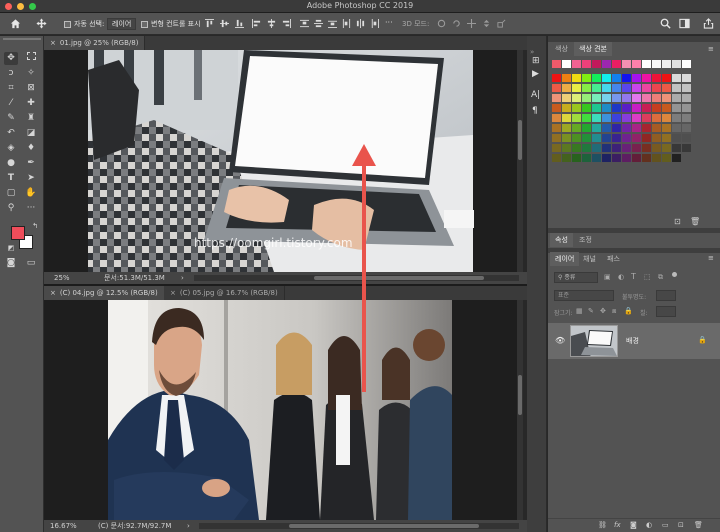 The width and height of the screenshot is (720, 532). What do you see at coordinates (565, 259) in the screenshot?
I see `layers-tab: 레이어` at bounding box center [565, 259].